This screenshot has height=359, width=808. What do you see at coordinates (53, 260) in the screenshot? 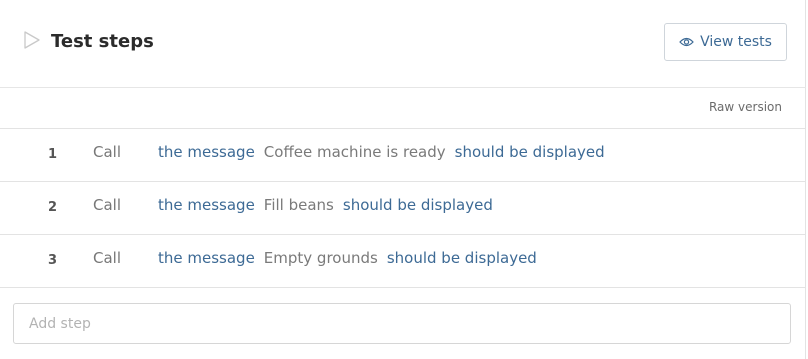
I see `step-number: 3` at bounding box center [53, 260].